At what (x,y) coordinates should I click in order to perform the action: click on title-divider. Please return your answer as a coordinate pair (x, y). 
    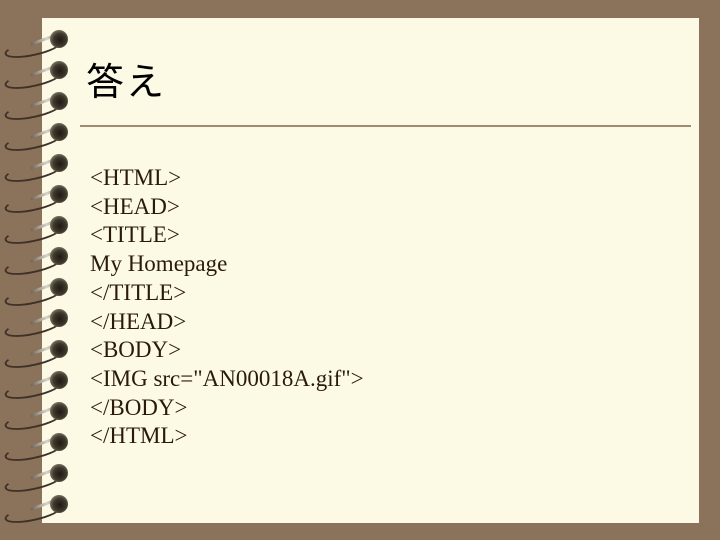
    Looking at the image, I should click on (385, 126).